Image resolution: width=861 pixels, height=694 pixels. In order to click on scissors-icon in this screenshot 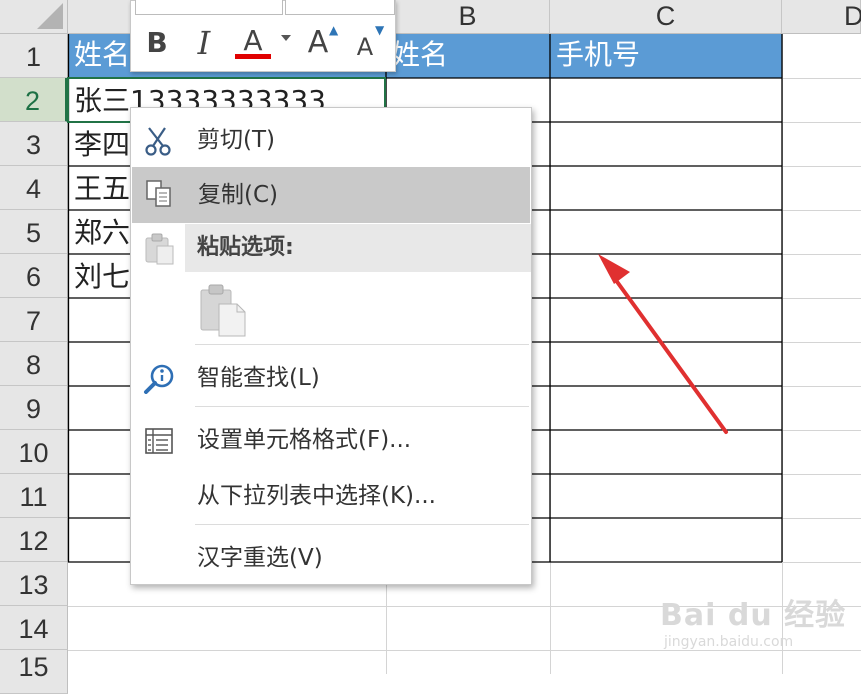, I will do `click(158, 141)`.